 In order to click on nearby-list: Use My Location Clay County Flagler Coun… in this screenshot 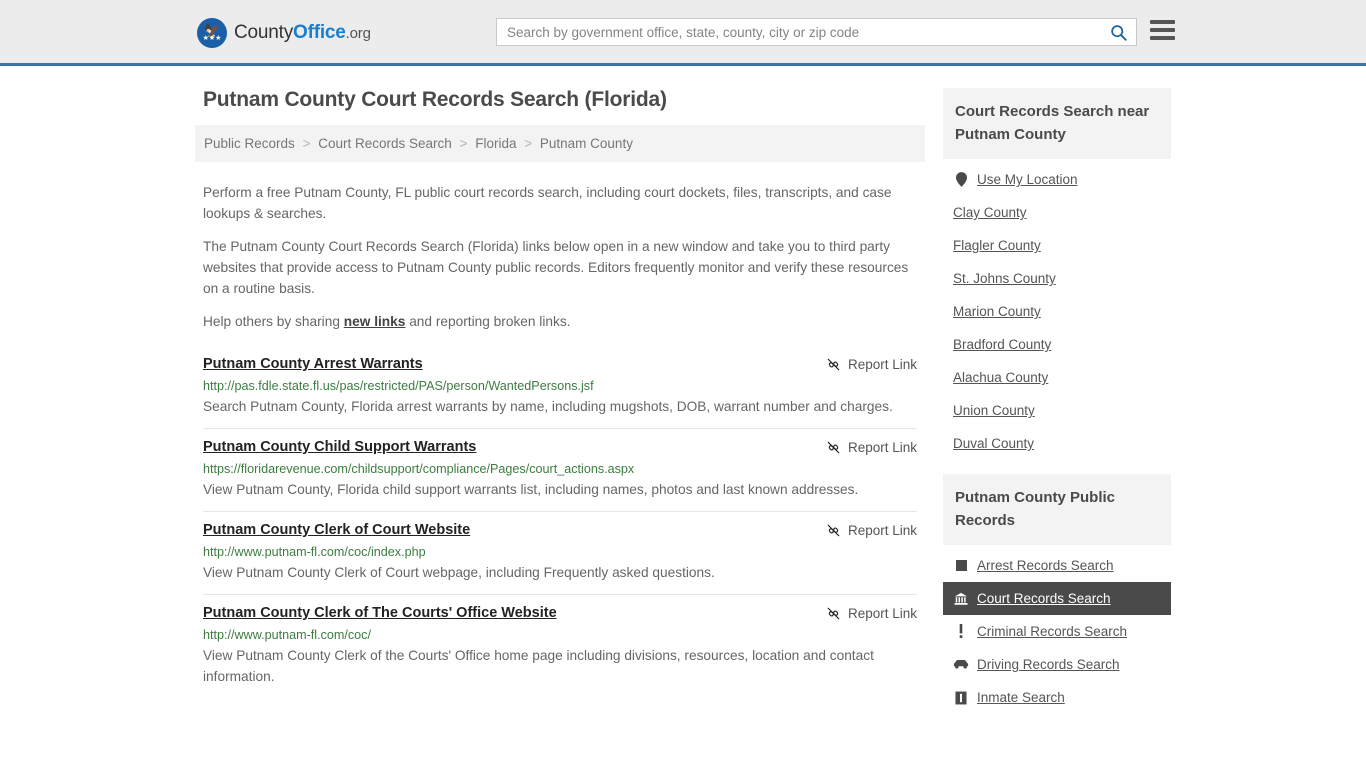, I will do `click(1057, 309)`.